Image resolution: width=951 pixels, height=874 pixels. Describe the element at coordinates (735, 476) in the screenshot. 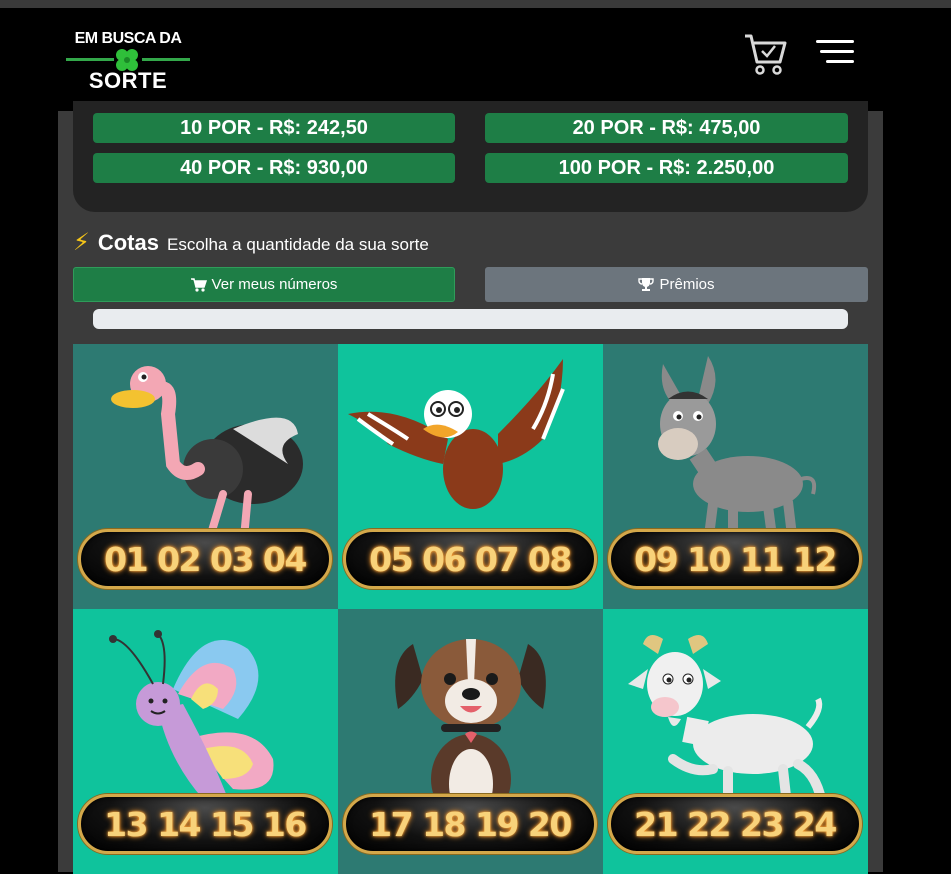

I see `tile-donkey: 09 10 11 12` at that location.